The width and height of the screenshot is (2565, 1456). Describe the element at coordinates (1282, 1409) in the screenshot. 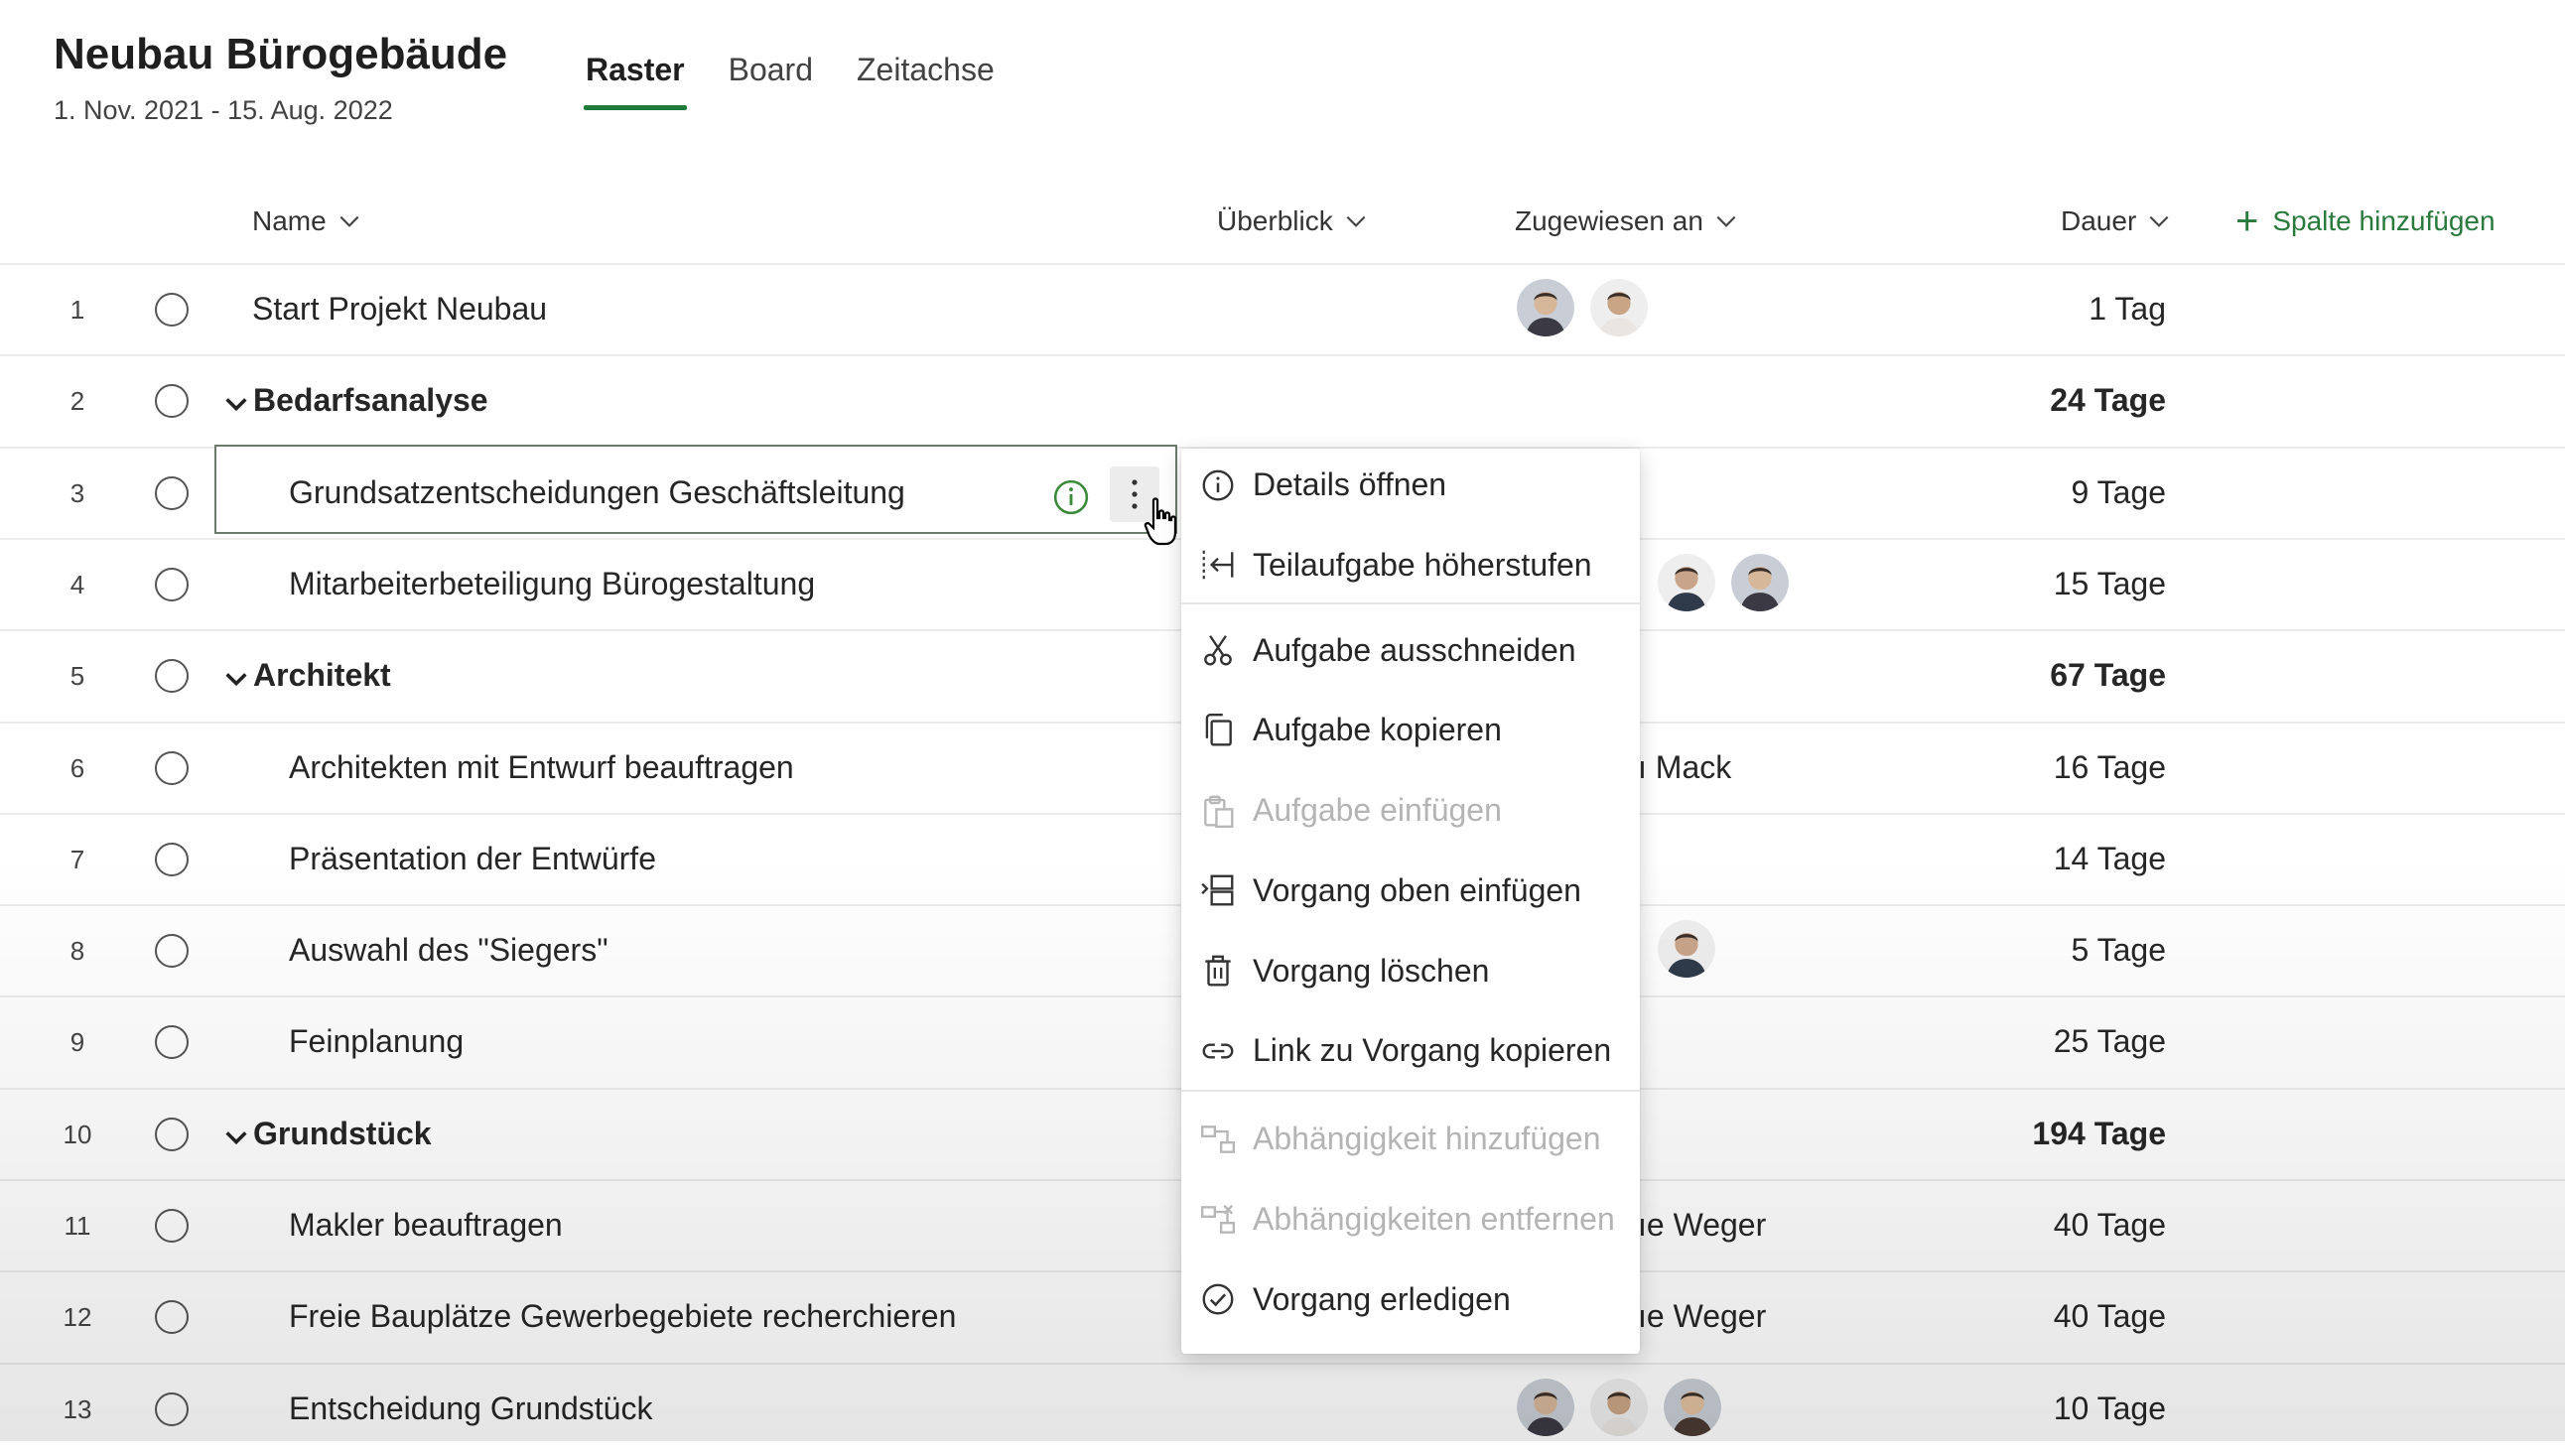

I see `task-row: 13 Entscheidung Grundstück 10 Tage` at that location.